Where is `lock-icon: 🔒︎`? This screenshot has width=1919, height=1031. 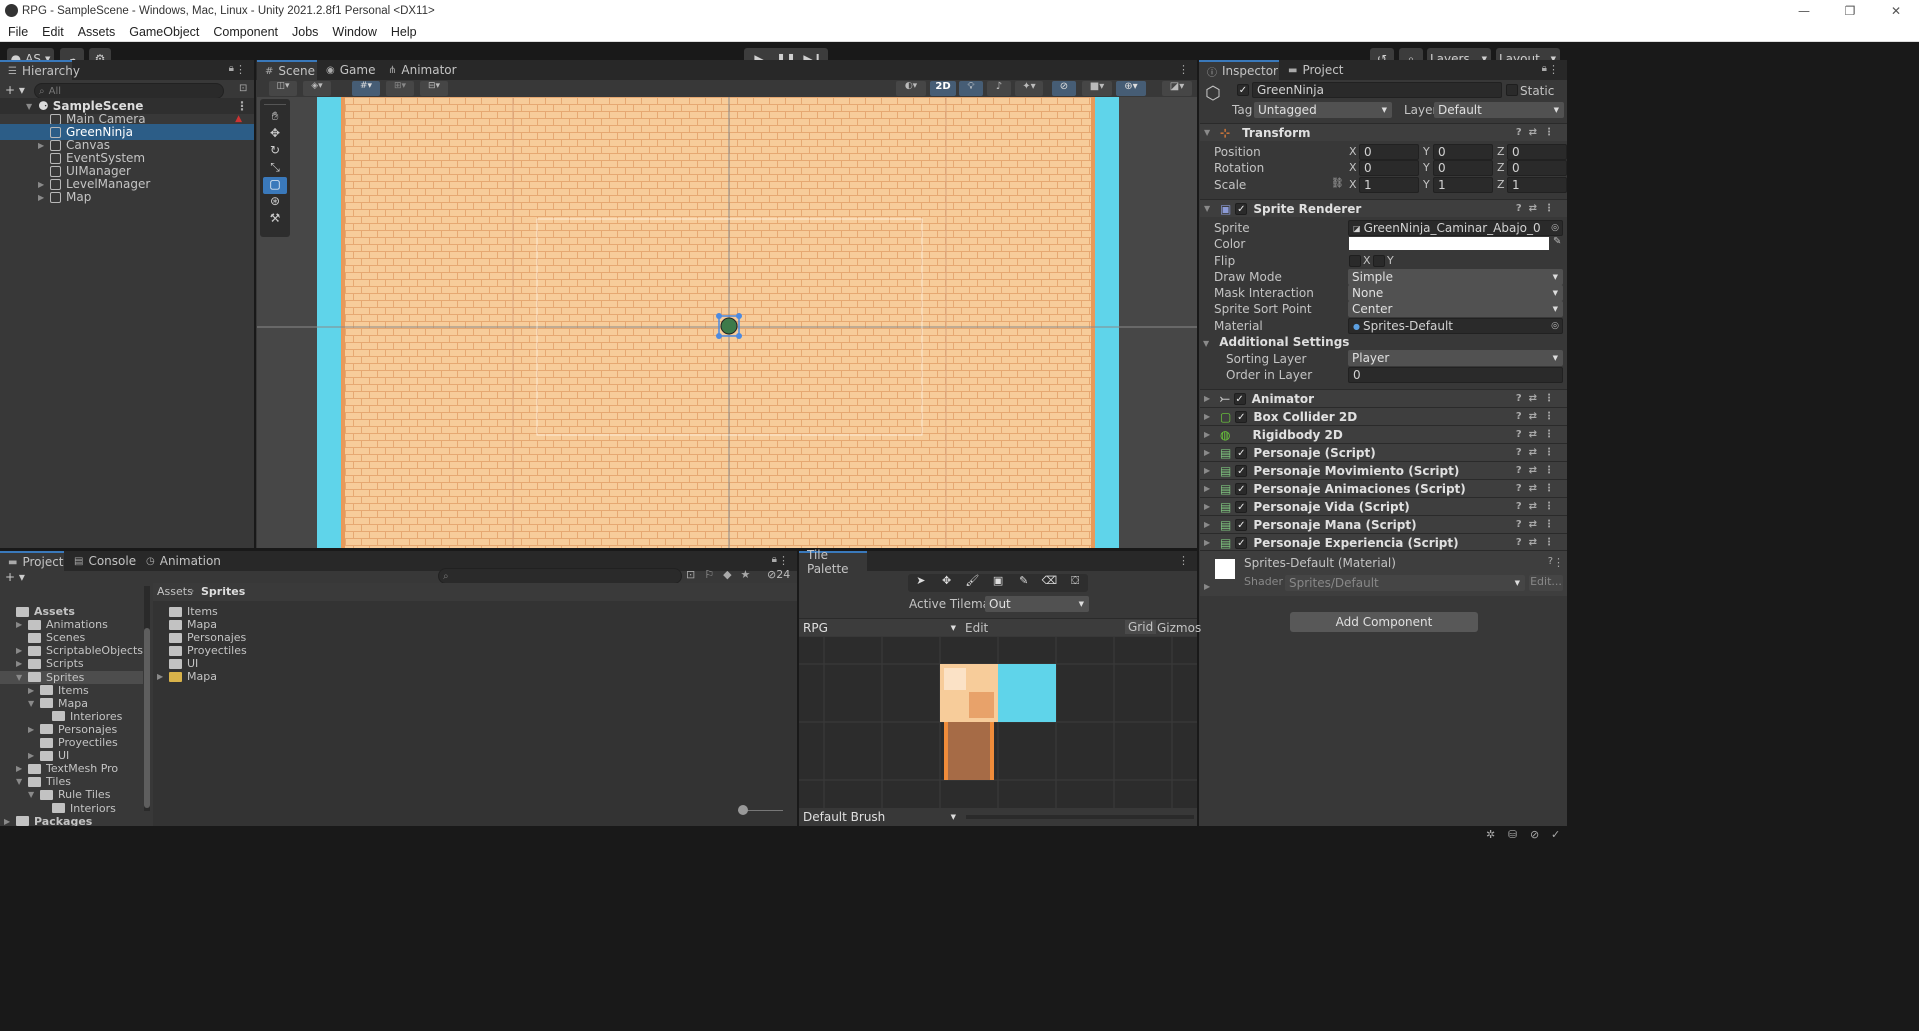 lock-icon: 🔒︎ is located at coordinates (231, 68).